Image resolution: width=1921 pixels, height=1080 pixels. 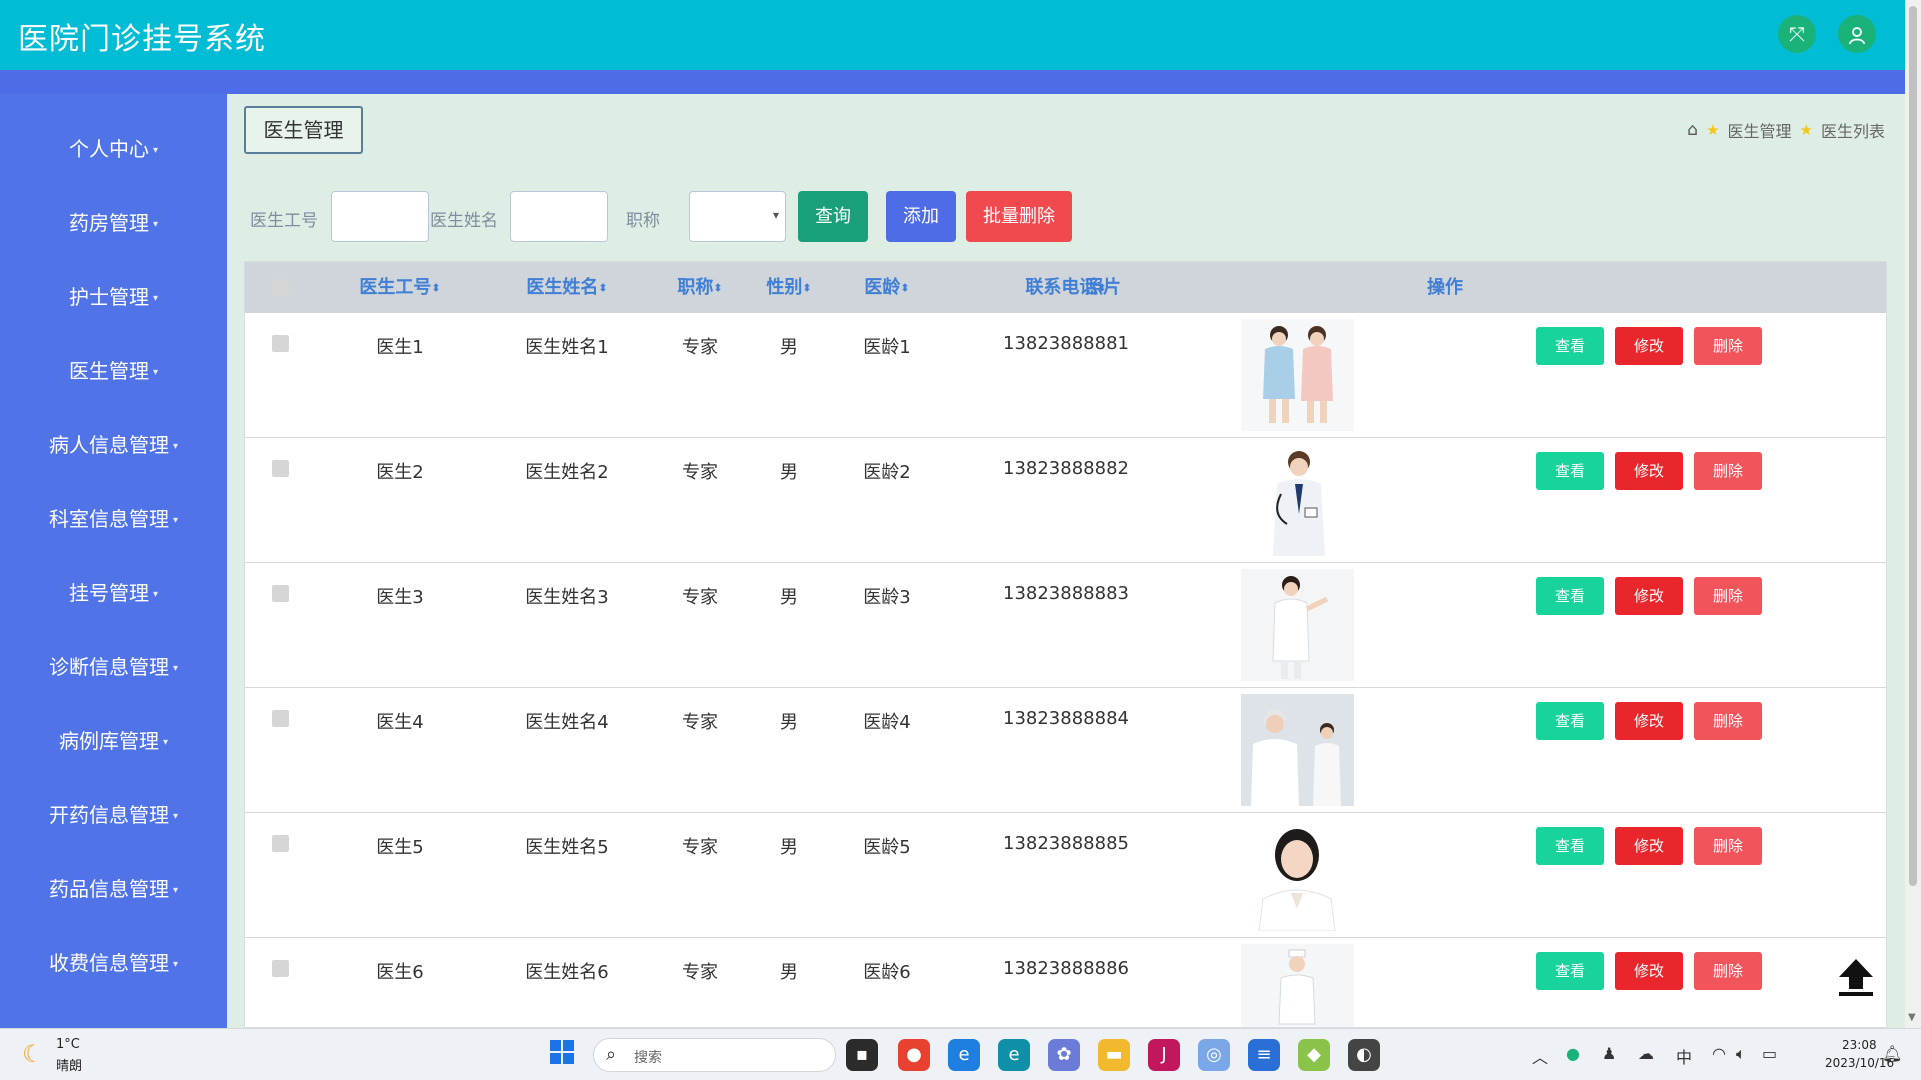 I want to click on notification-bell-icon: 🔔︎, so click(x=1892, y=1053).